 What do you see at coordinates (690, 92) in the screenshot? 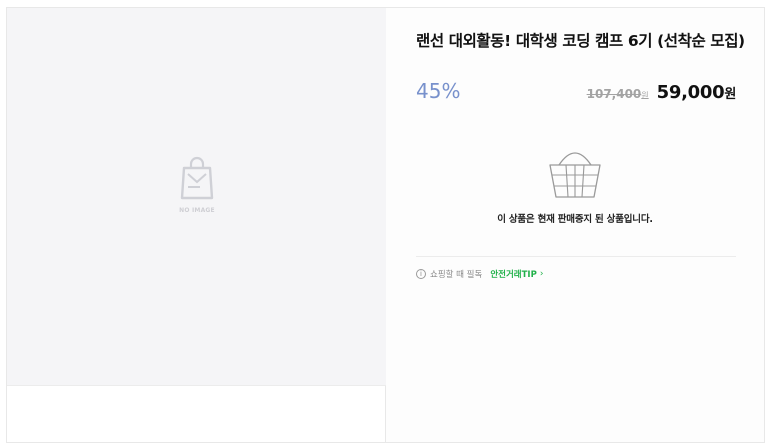
I see `sale-price-value: 59,000` at bounding box center [690, 92].